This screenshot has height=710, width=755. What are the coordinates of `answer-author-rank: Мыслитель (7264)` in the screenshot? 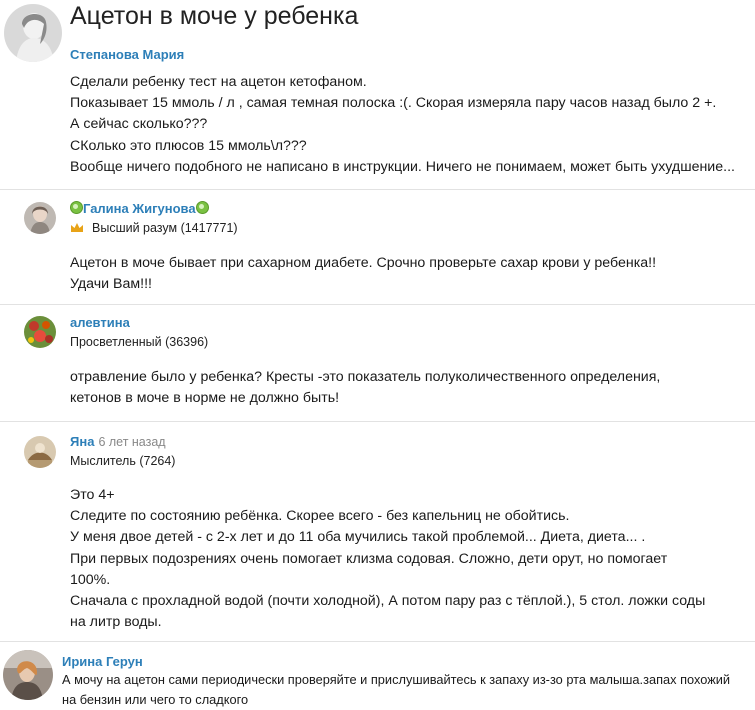 It's located at (123, 461).